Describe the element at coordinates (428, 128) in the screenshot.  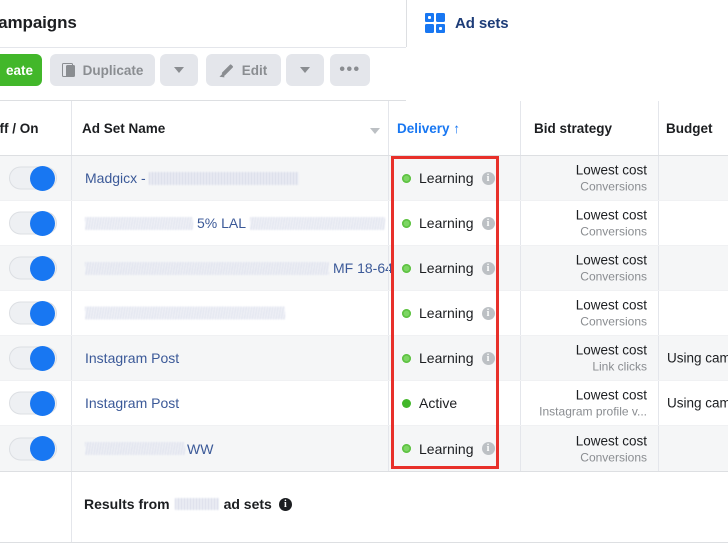
I see `column-header-delivery: Delivery ↑` at that location.